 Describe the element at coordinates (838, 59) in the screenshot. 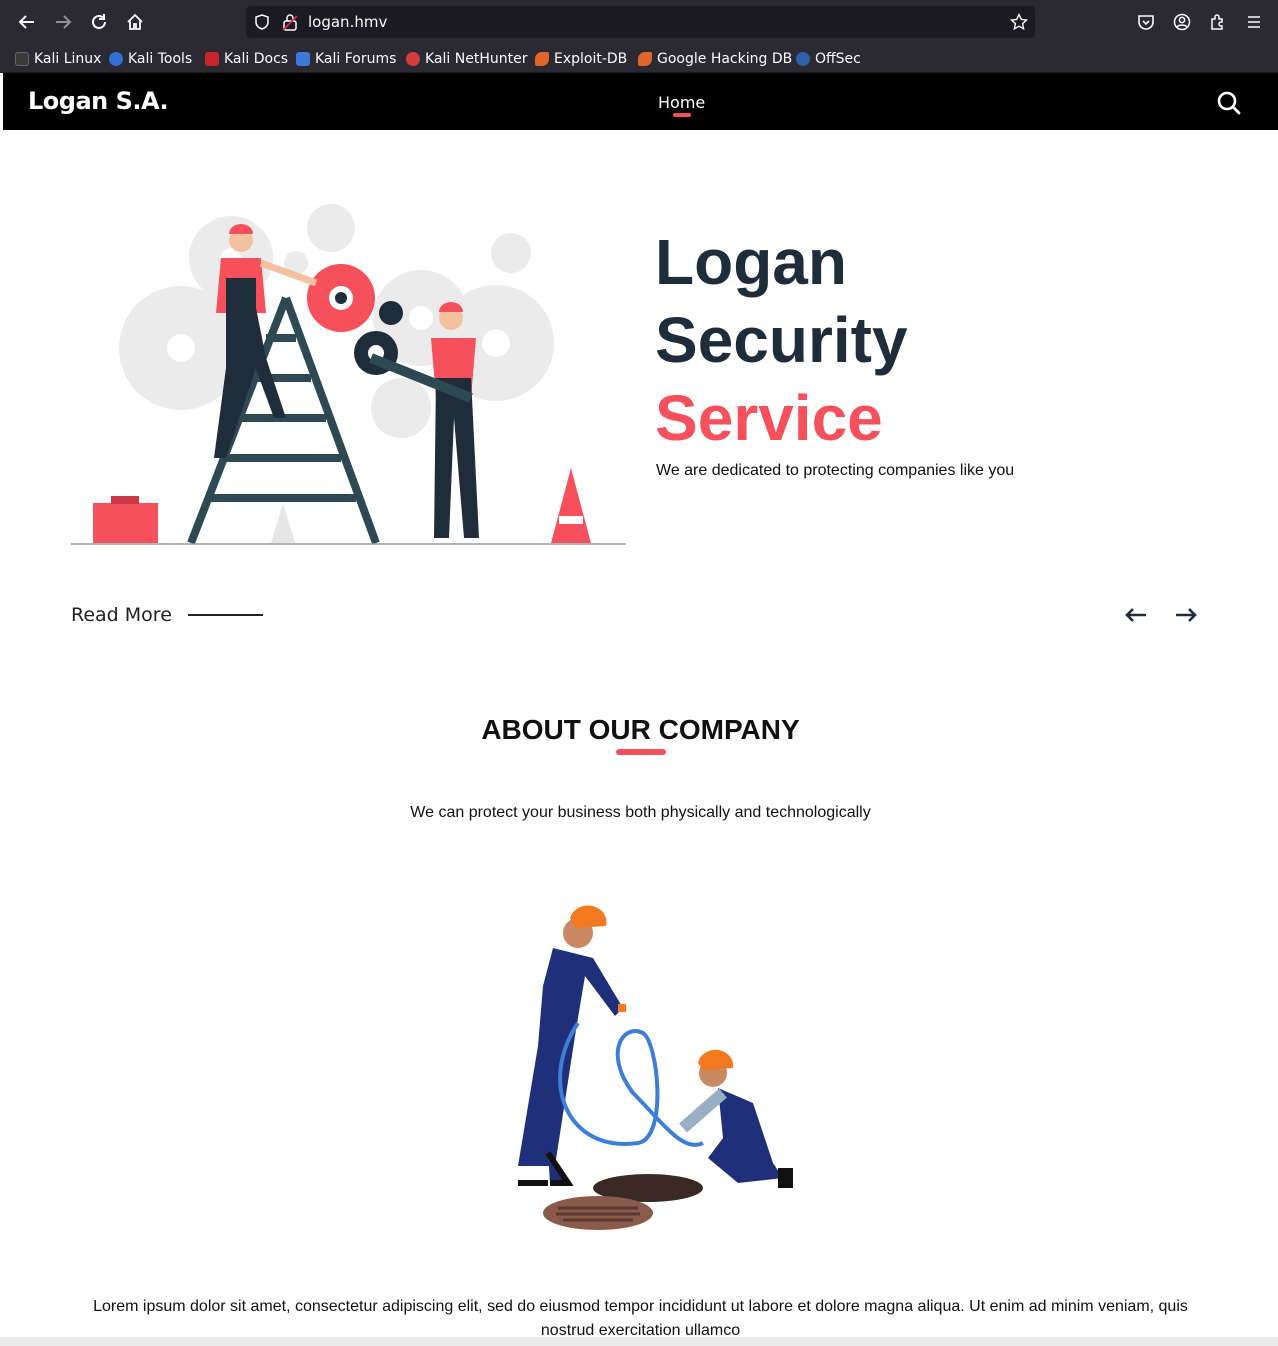

I see `bookmark-label: OffSec` at that location.